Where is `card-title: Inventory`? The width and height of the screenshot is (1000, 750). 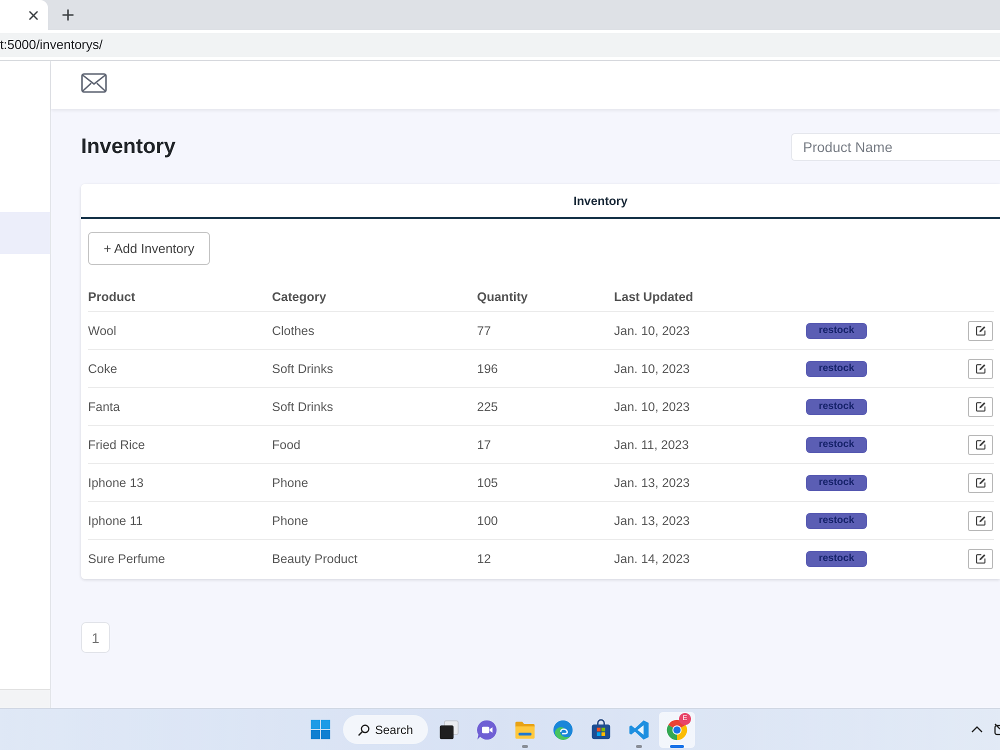
card-title: Inventory is located at coordinates (600, 201).